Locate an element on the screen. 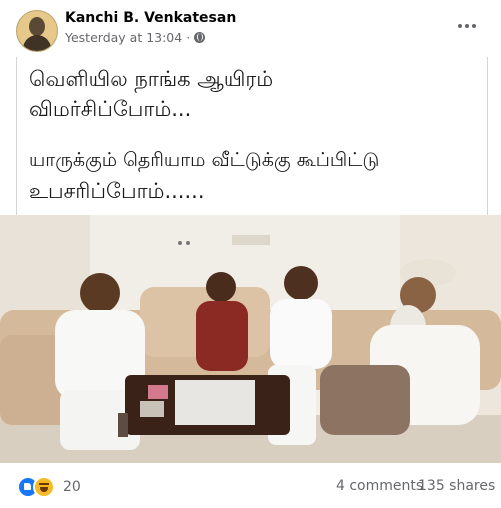 The width and height of the screenshot is (501, 508). image-text-line-1: வெளியில நாங்க ஆயிரம் is located at coordinates (151, 79).